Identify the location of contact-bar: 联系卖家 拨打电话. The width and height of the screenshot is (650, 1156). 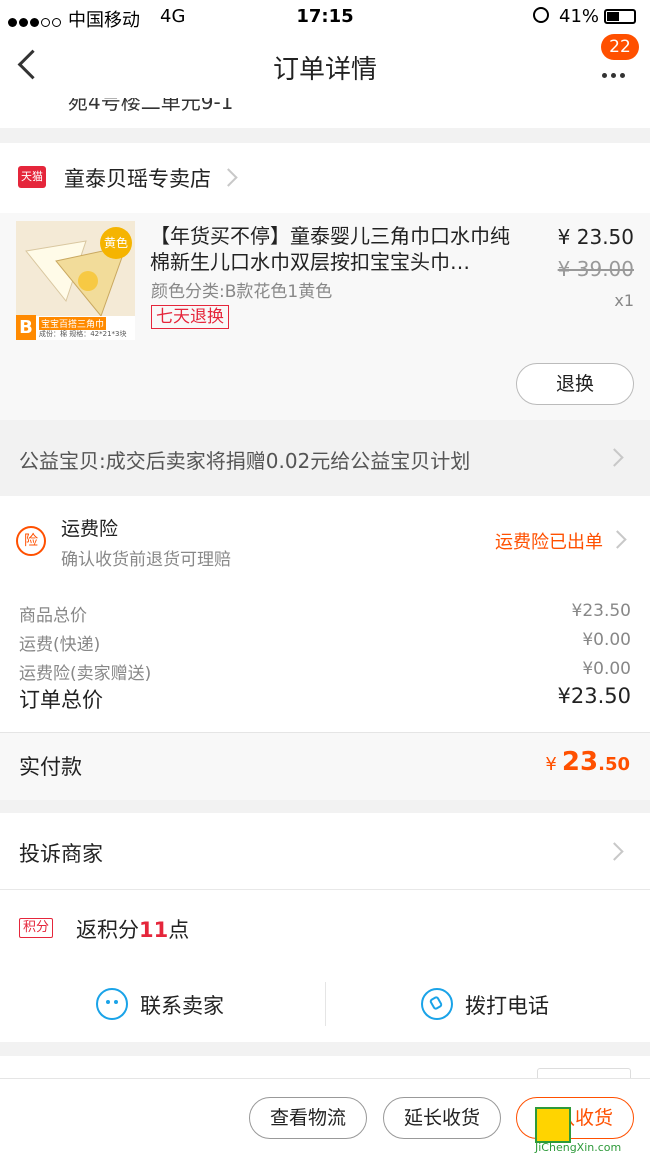
(325, 1004).